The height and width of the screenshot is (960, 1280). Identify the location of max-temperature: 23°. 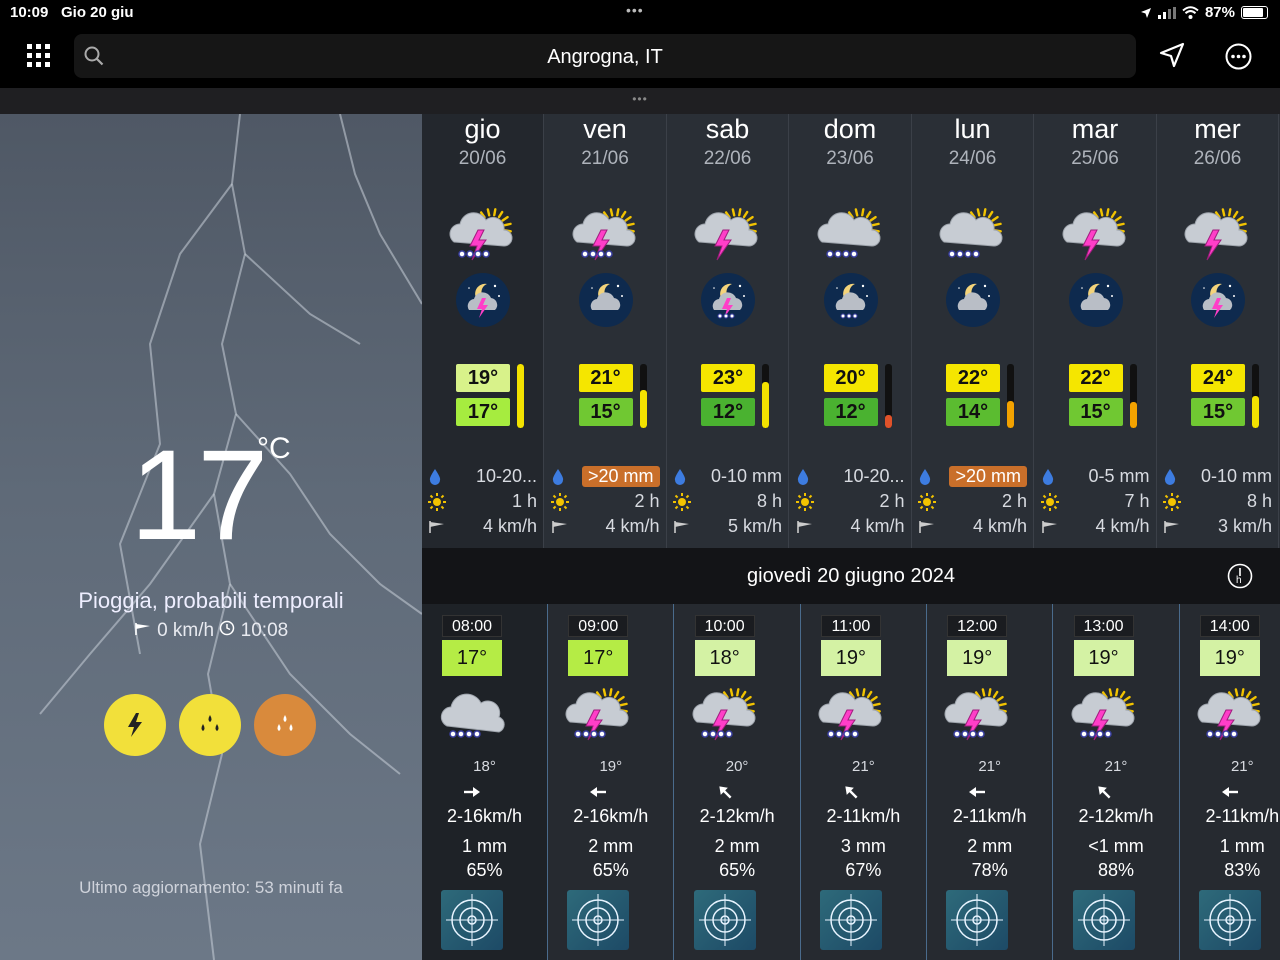
(728, 378).